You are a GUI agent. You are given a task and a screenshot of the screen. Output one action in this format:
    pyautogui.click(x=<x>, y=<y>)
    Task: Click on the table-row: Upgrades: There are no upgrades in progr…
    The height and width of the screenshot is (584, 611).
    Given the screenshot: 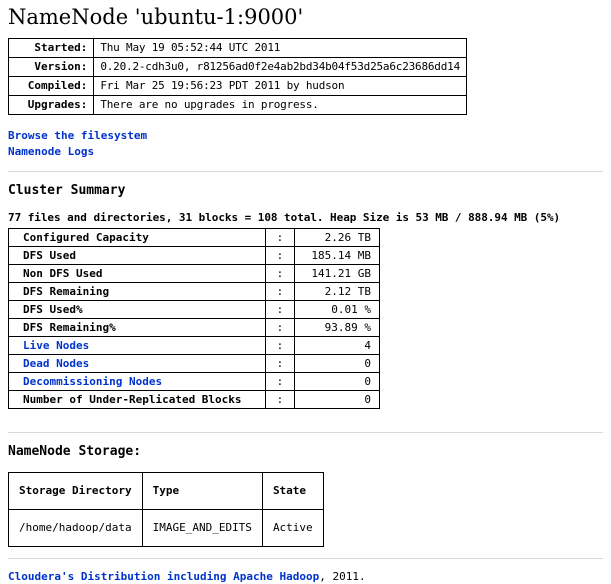 What is the action you would take?
    pyautogui.click(x=237, y=105)
    